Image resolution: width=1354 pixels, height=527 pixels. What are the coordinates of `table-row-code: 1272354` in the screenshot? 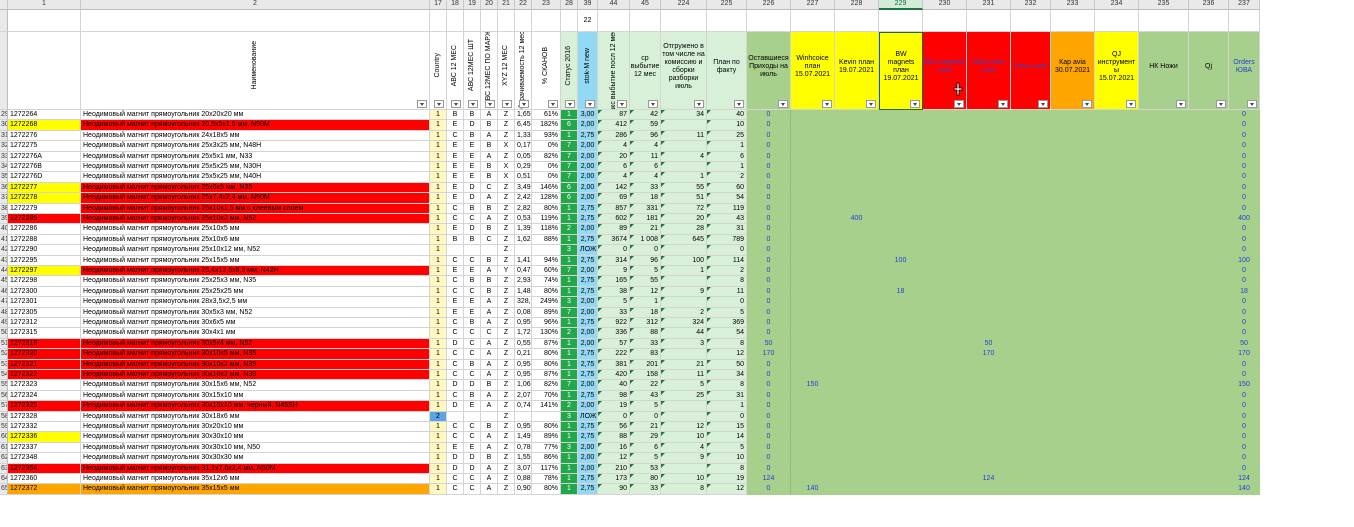 It's located at (44, 468).